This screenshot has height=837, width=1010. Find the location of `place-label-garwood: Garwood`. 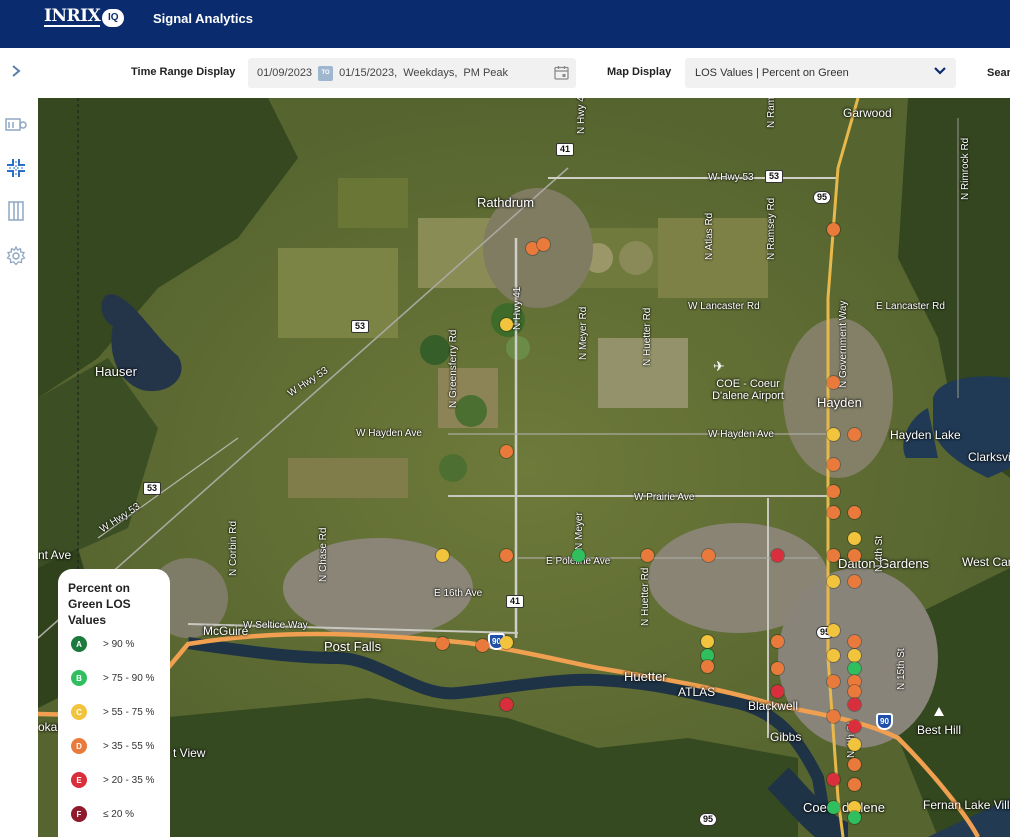

place-label-garwood: Garwood is located at coordinates (867, 113).